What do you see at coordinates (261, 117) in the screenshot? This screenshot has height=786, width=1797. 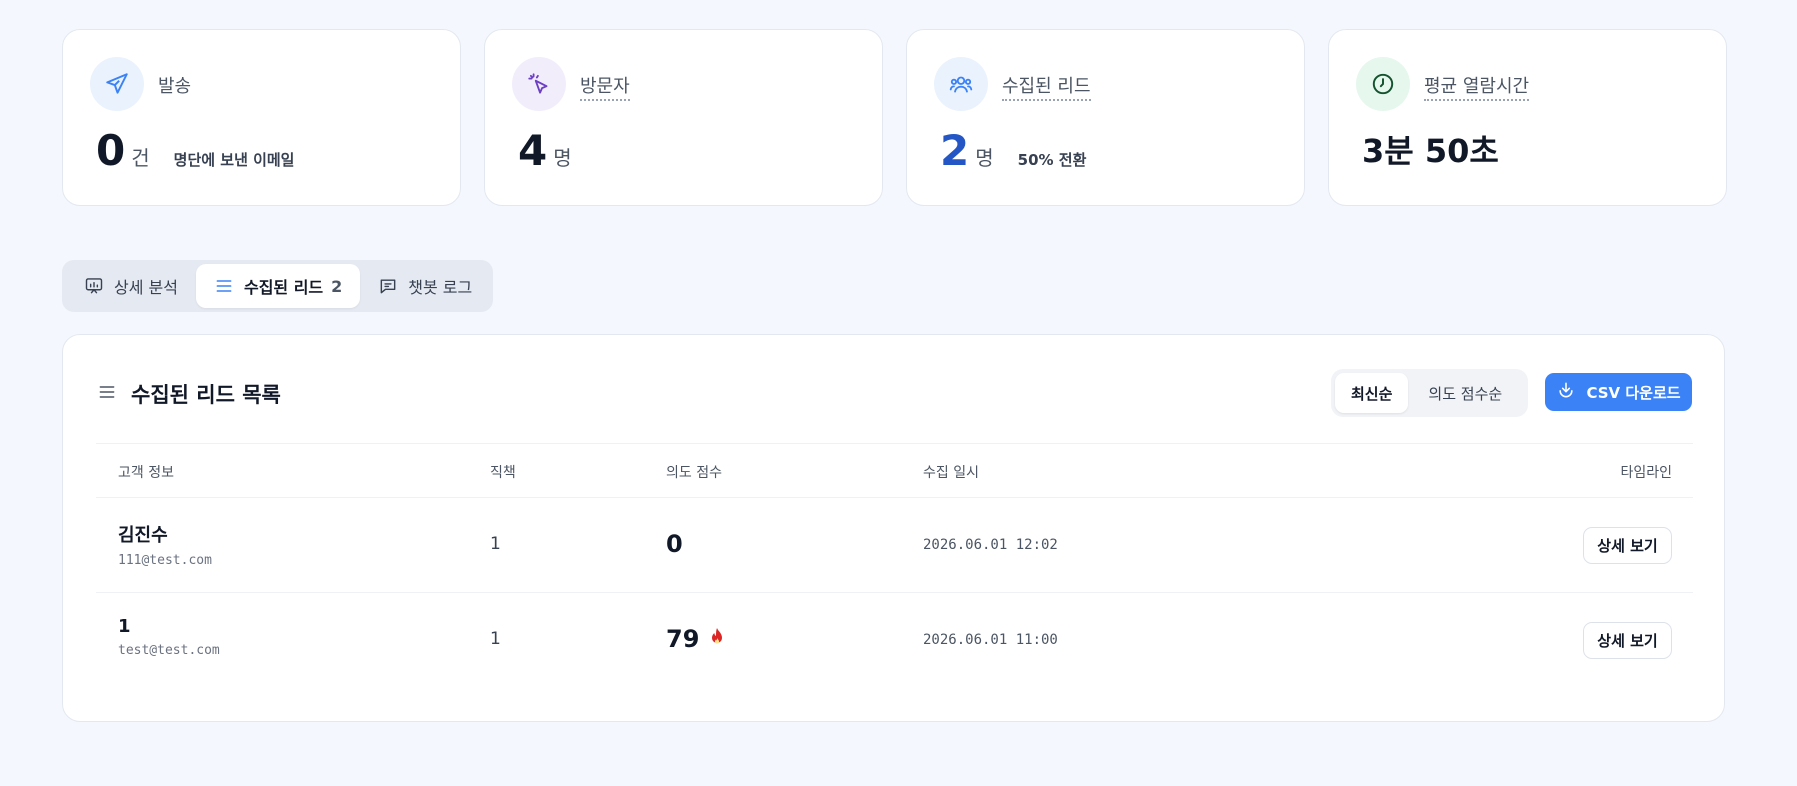 I see `stat-card-sent: 발송 0 건 명단에 보낸 이메일` at bounding box center [261, 117].